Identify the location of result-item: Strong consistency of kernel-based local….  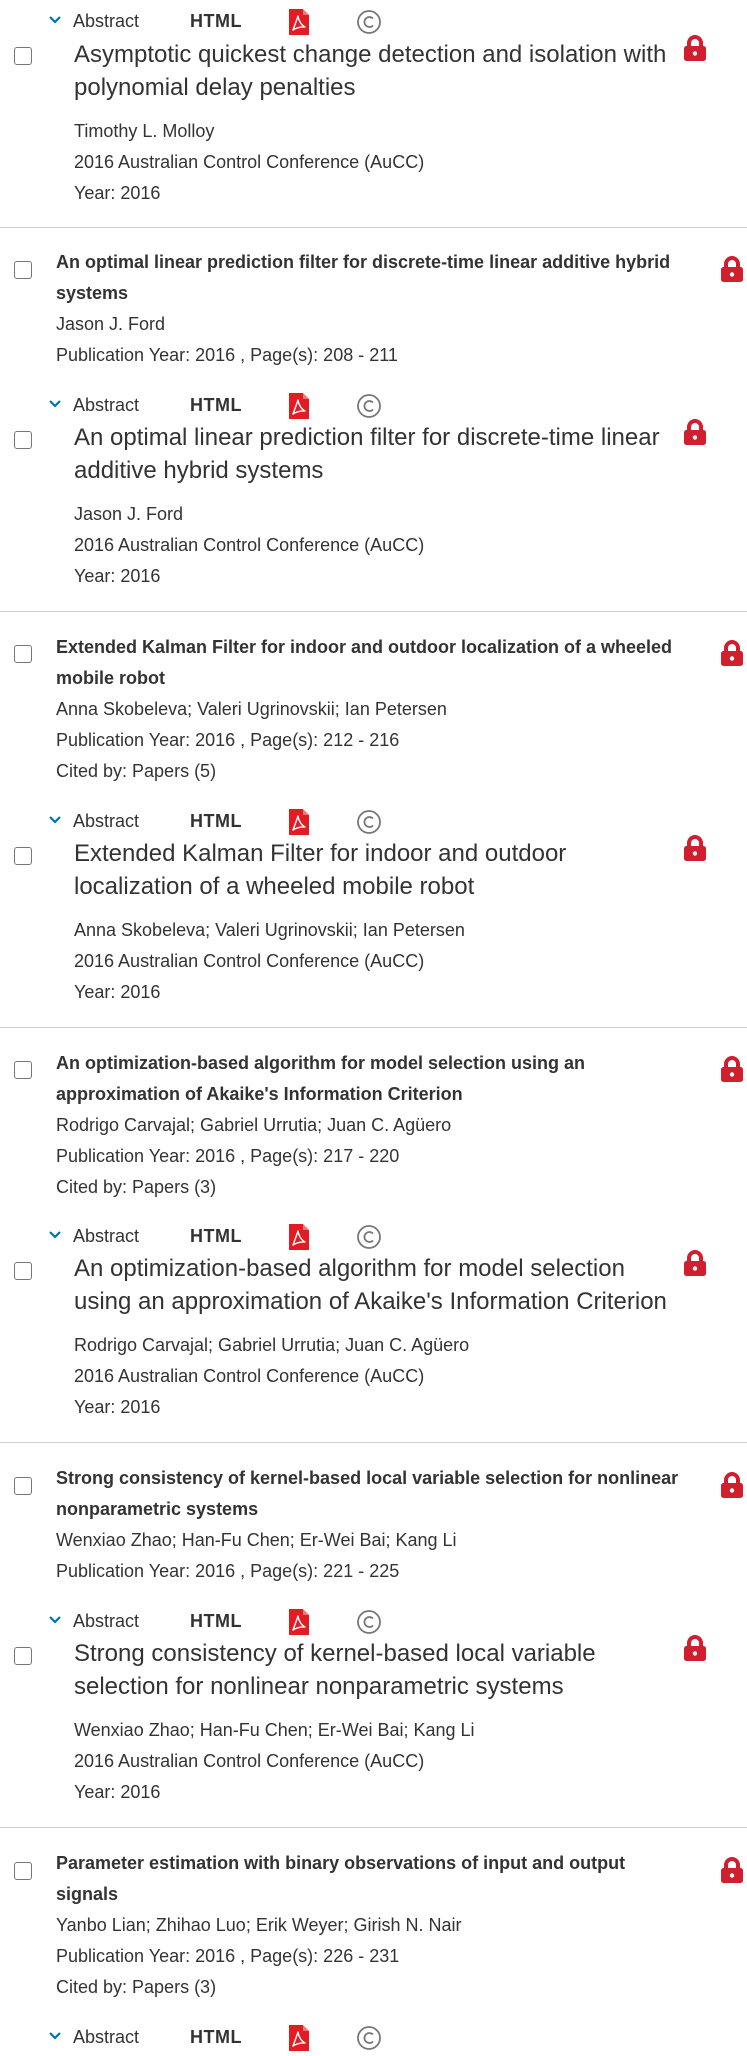
(372, 1525).